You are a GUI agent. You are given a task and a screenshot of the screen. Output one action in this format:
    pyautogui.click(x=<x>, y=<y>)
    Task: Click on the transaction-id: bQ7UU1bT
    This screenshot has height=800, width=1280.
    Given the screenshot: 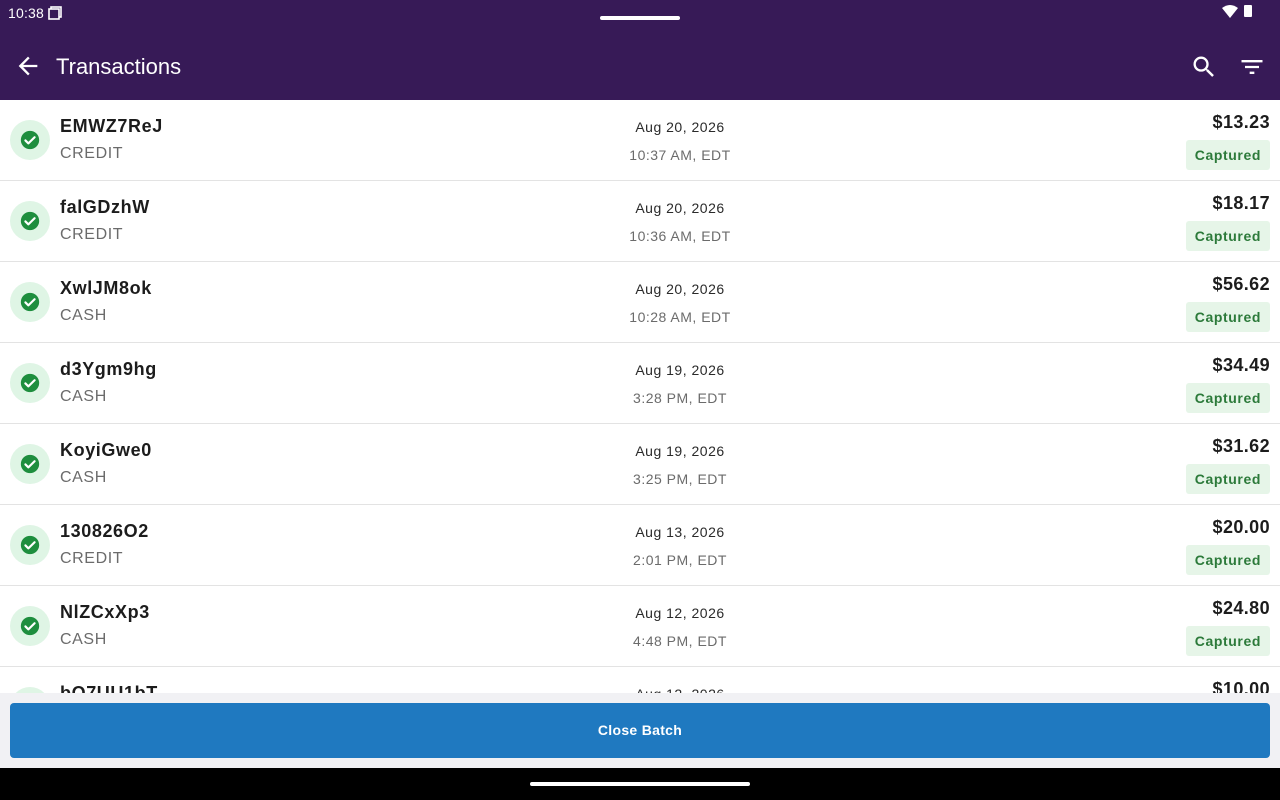 What is the action you would take?
    pyautogui.click(x=109, y=688)
    